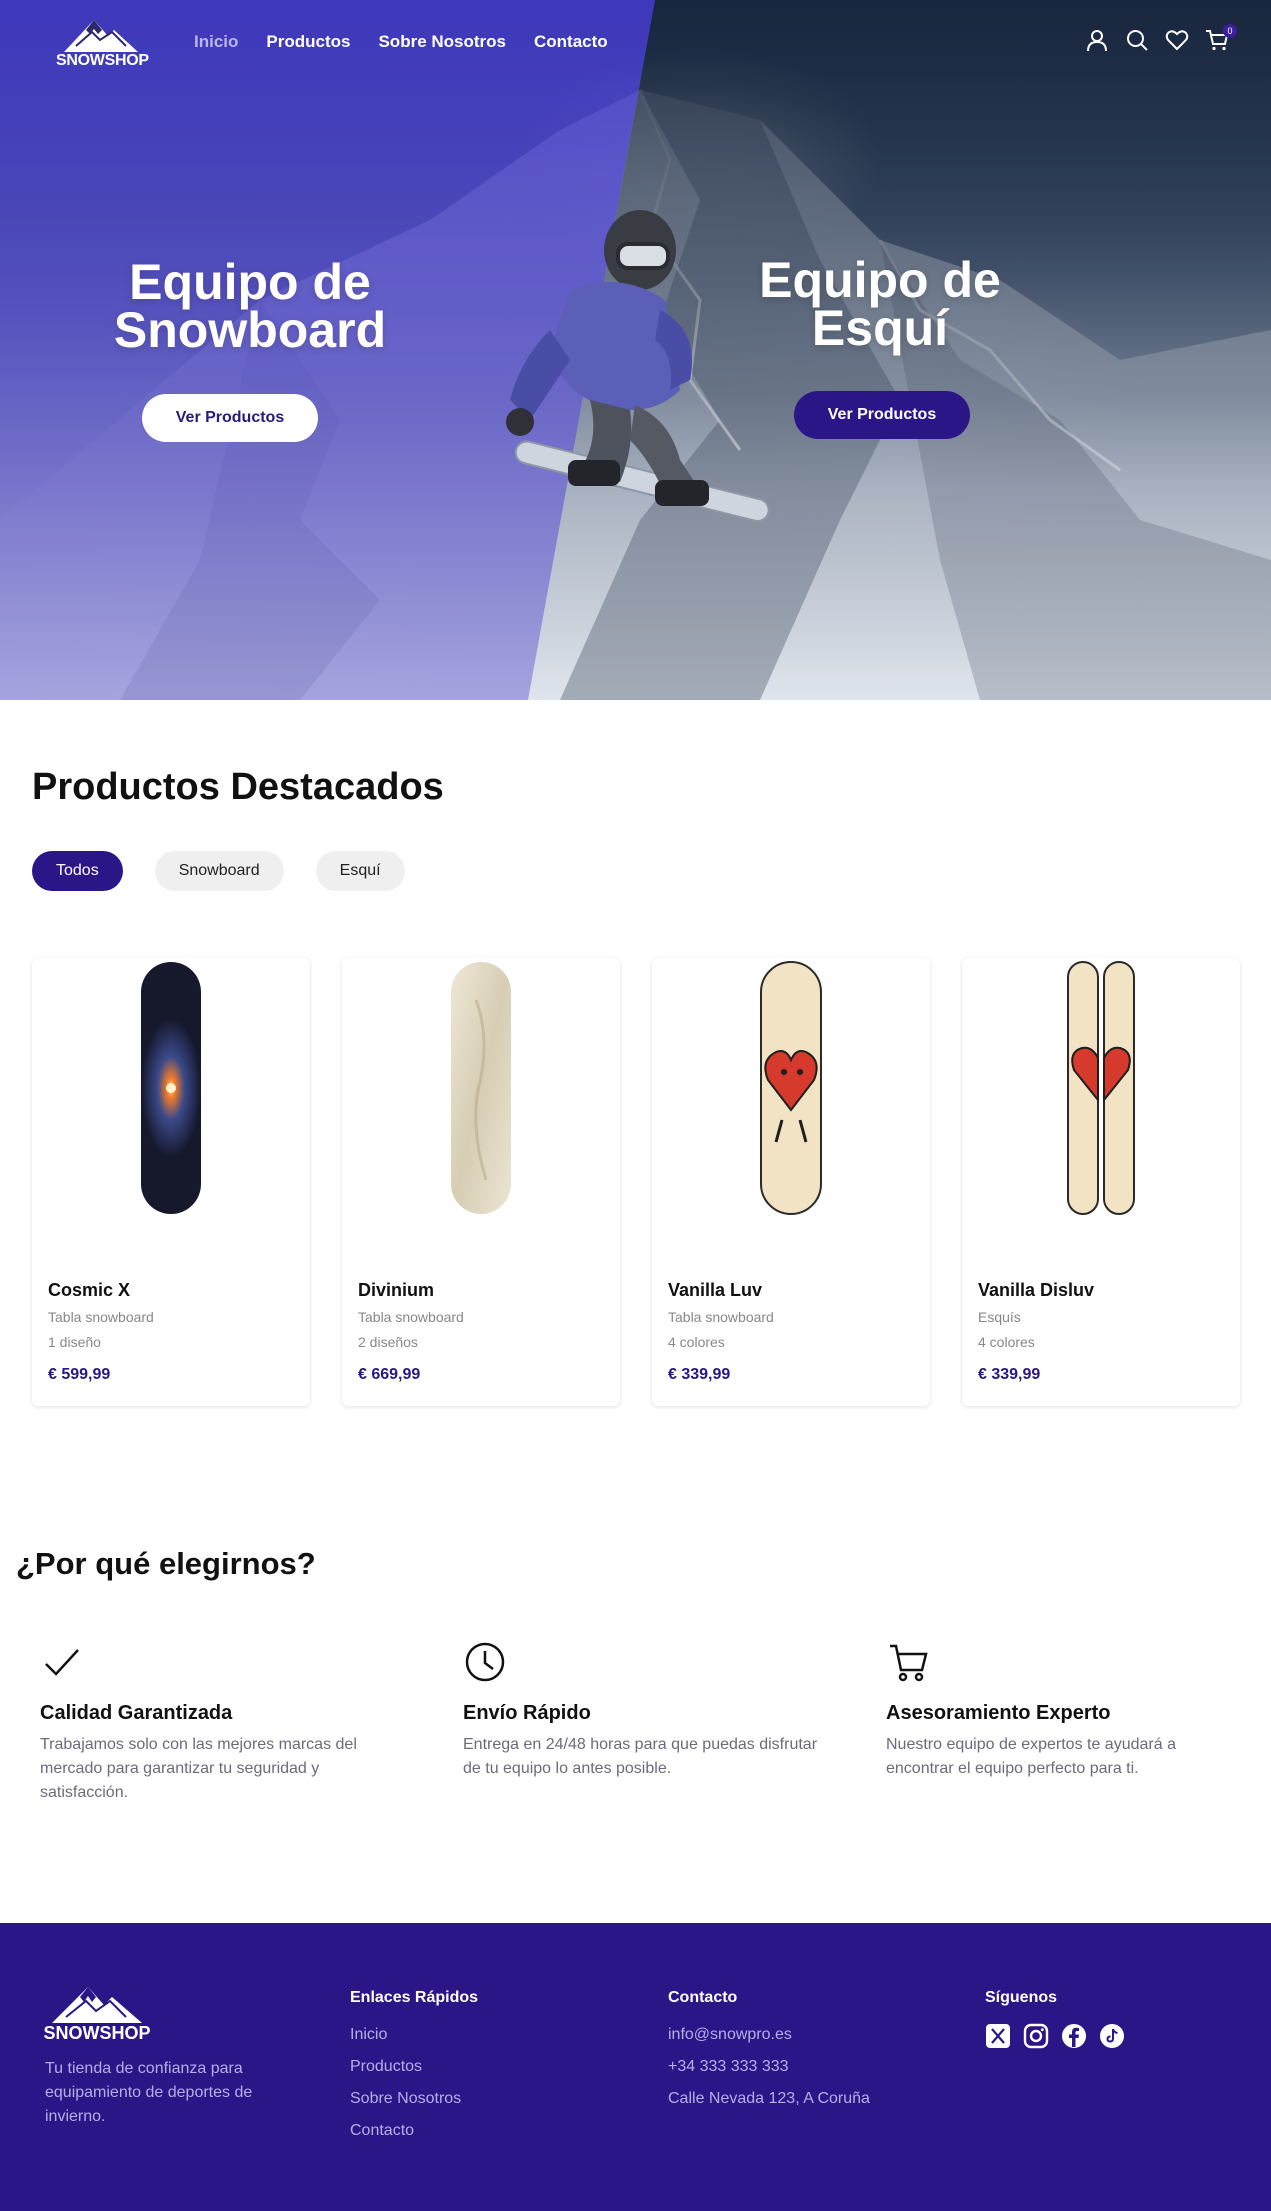 This screenshot has width=1271, height=2211. I want to click on instagram-icon, so click(1036, 2036).